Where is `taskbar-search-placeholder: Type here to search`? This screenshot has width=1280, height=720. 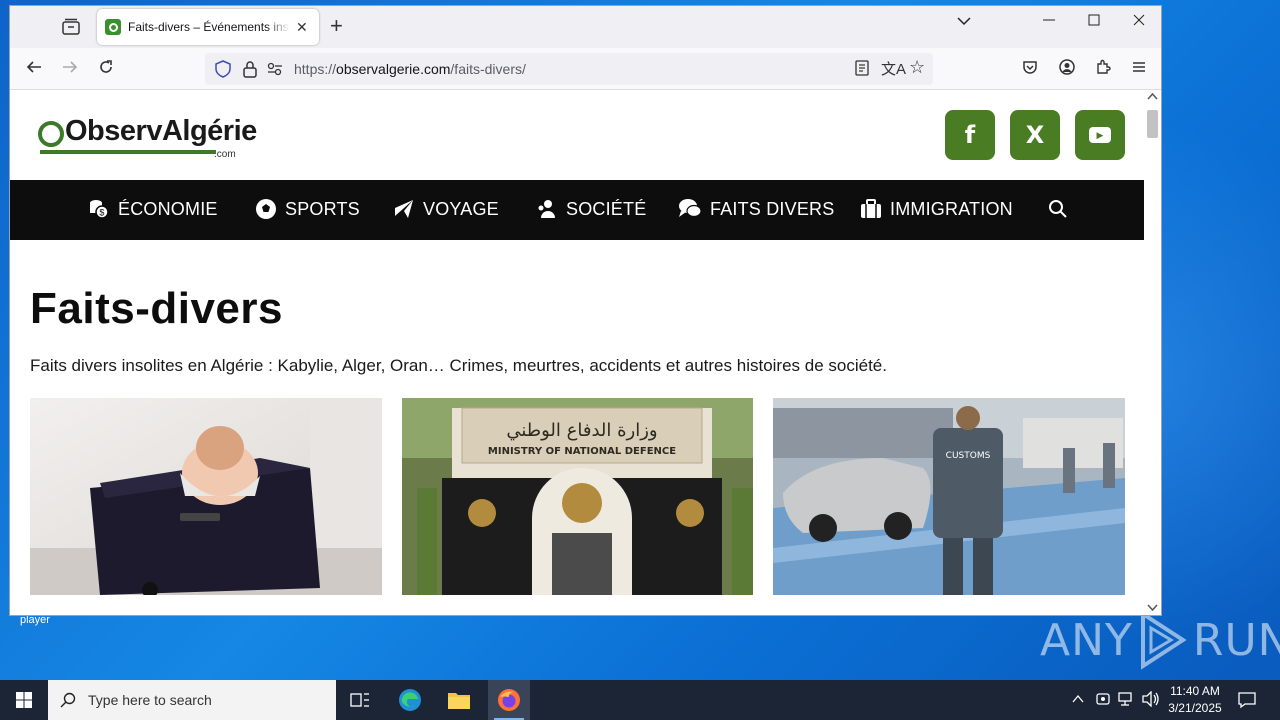 taskbar-search-placeholder: Type here to search is located at coordinates (150, 700).